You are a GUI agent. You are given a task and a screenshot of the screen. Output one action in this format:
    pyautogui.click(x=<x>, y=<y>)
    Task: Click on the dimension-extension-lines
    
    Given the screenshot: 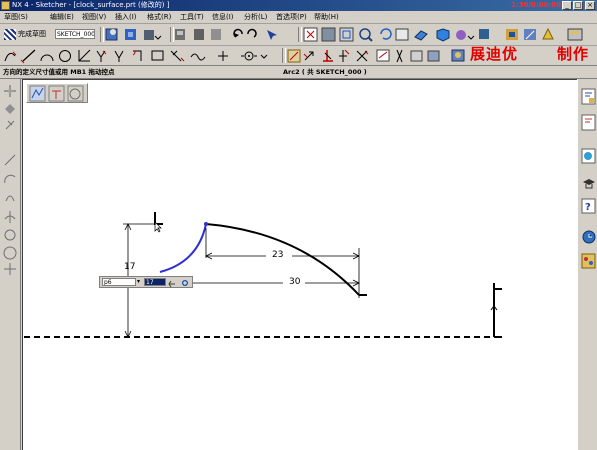 What is the action you would take?
    pyautogui.click(x=282, y=263)
    